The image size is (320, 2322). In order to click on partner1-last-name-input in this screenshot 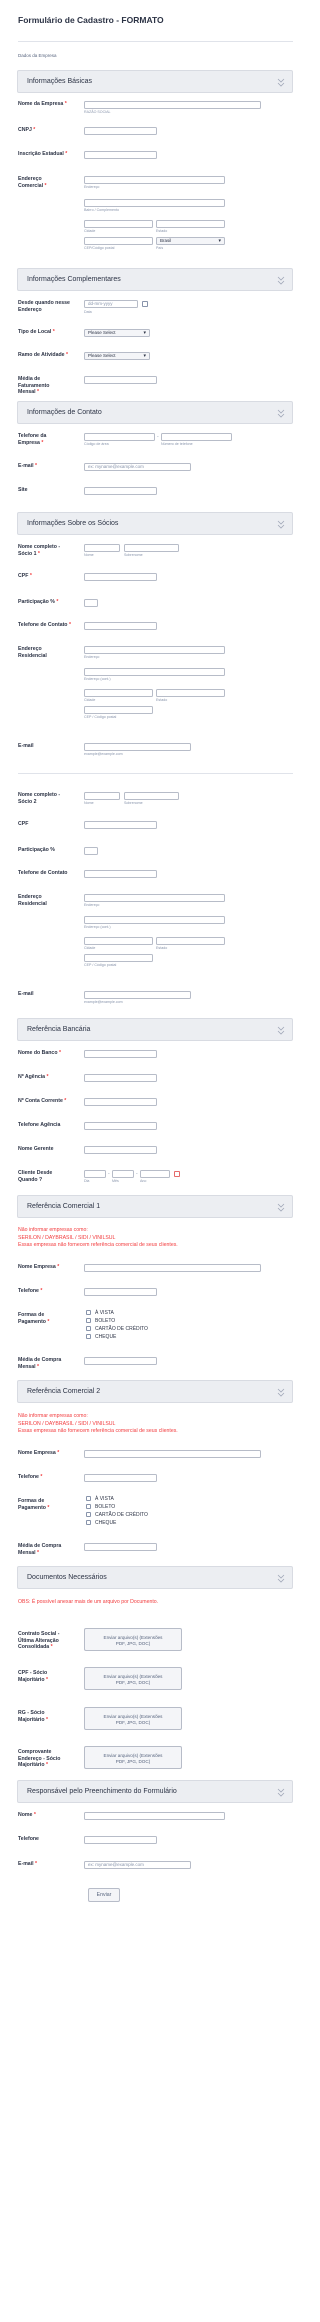, I will do `click(151, 548)`.